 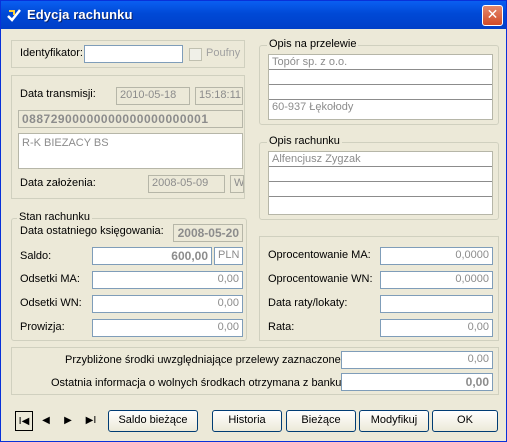 What do you see at coordinates (152, 256) in the screenshot?
I see `balance-field: 600,00` at bounding box center [152, 256].